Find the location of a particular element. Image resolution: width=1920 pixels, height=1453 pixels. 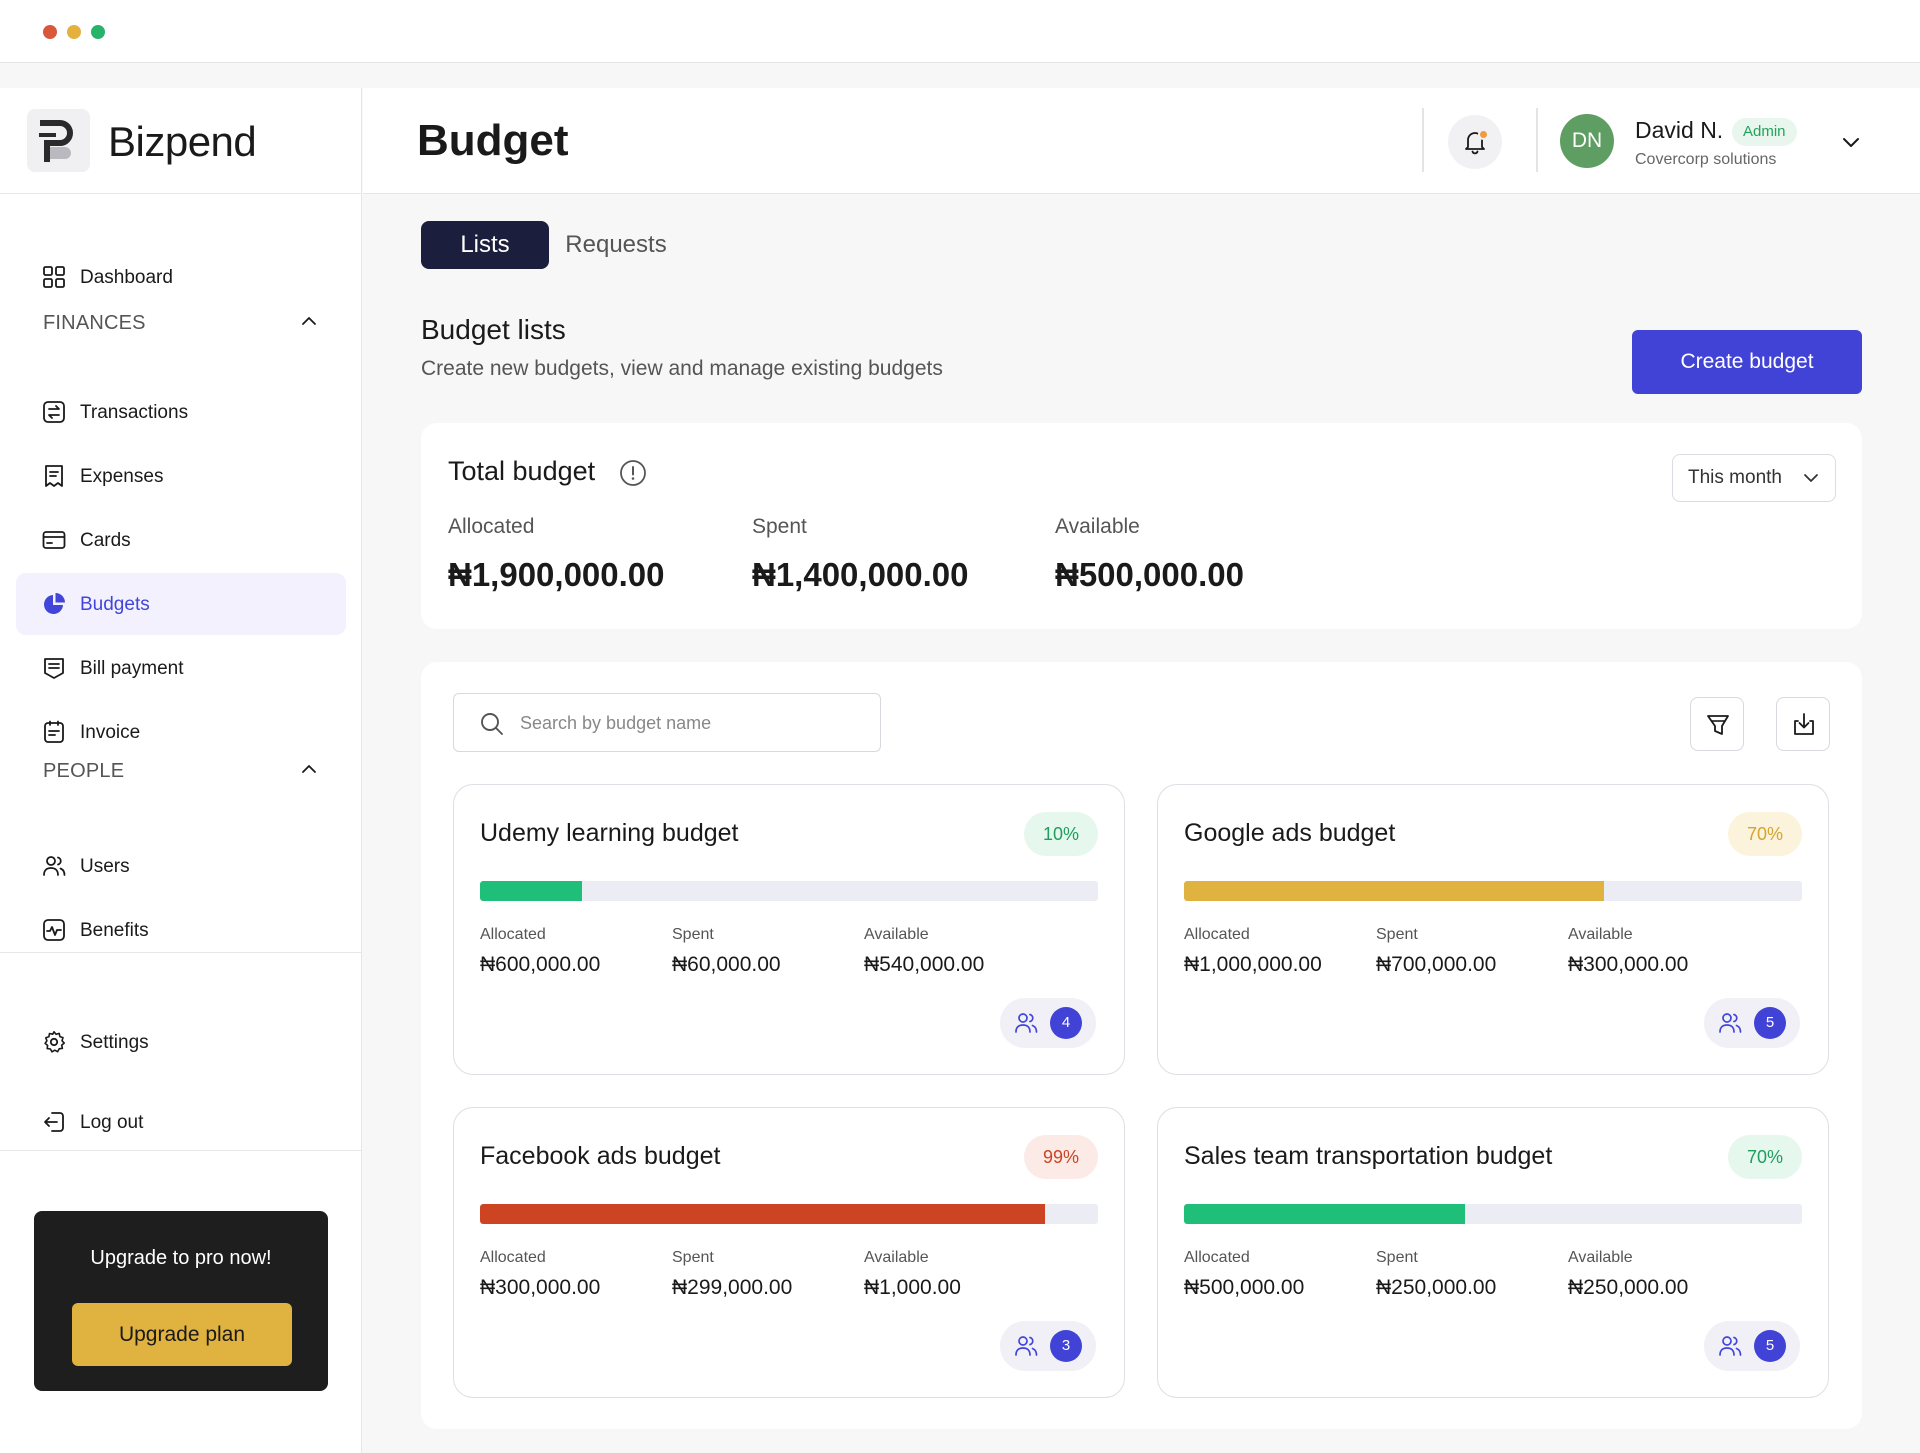

upgrade-plan-button: Upgrade plan is located at coordinates (182, 1334).